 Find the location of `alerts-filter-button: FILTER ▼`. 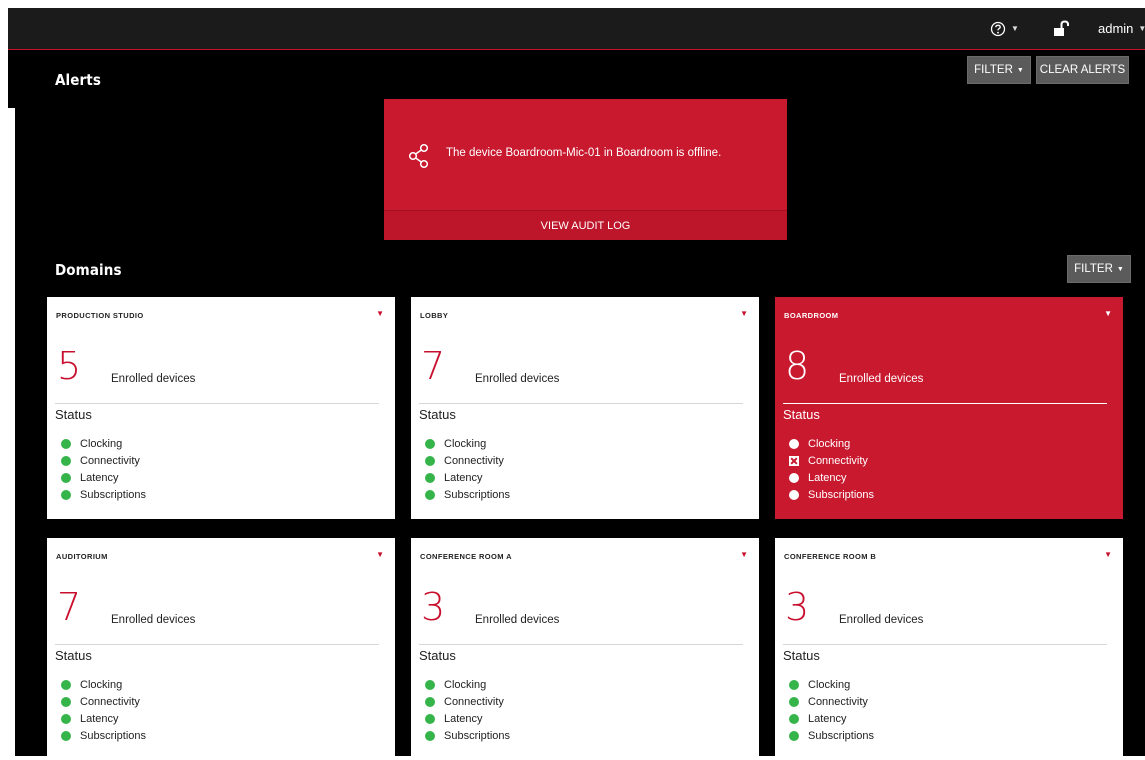

alerts-filter-button: FILTER ▼ is located at coordinates (999, 70).